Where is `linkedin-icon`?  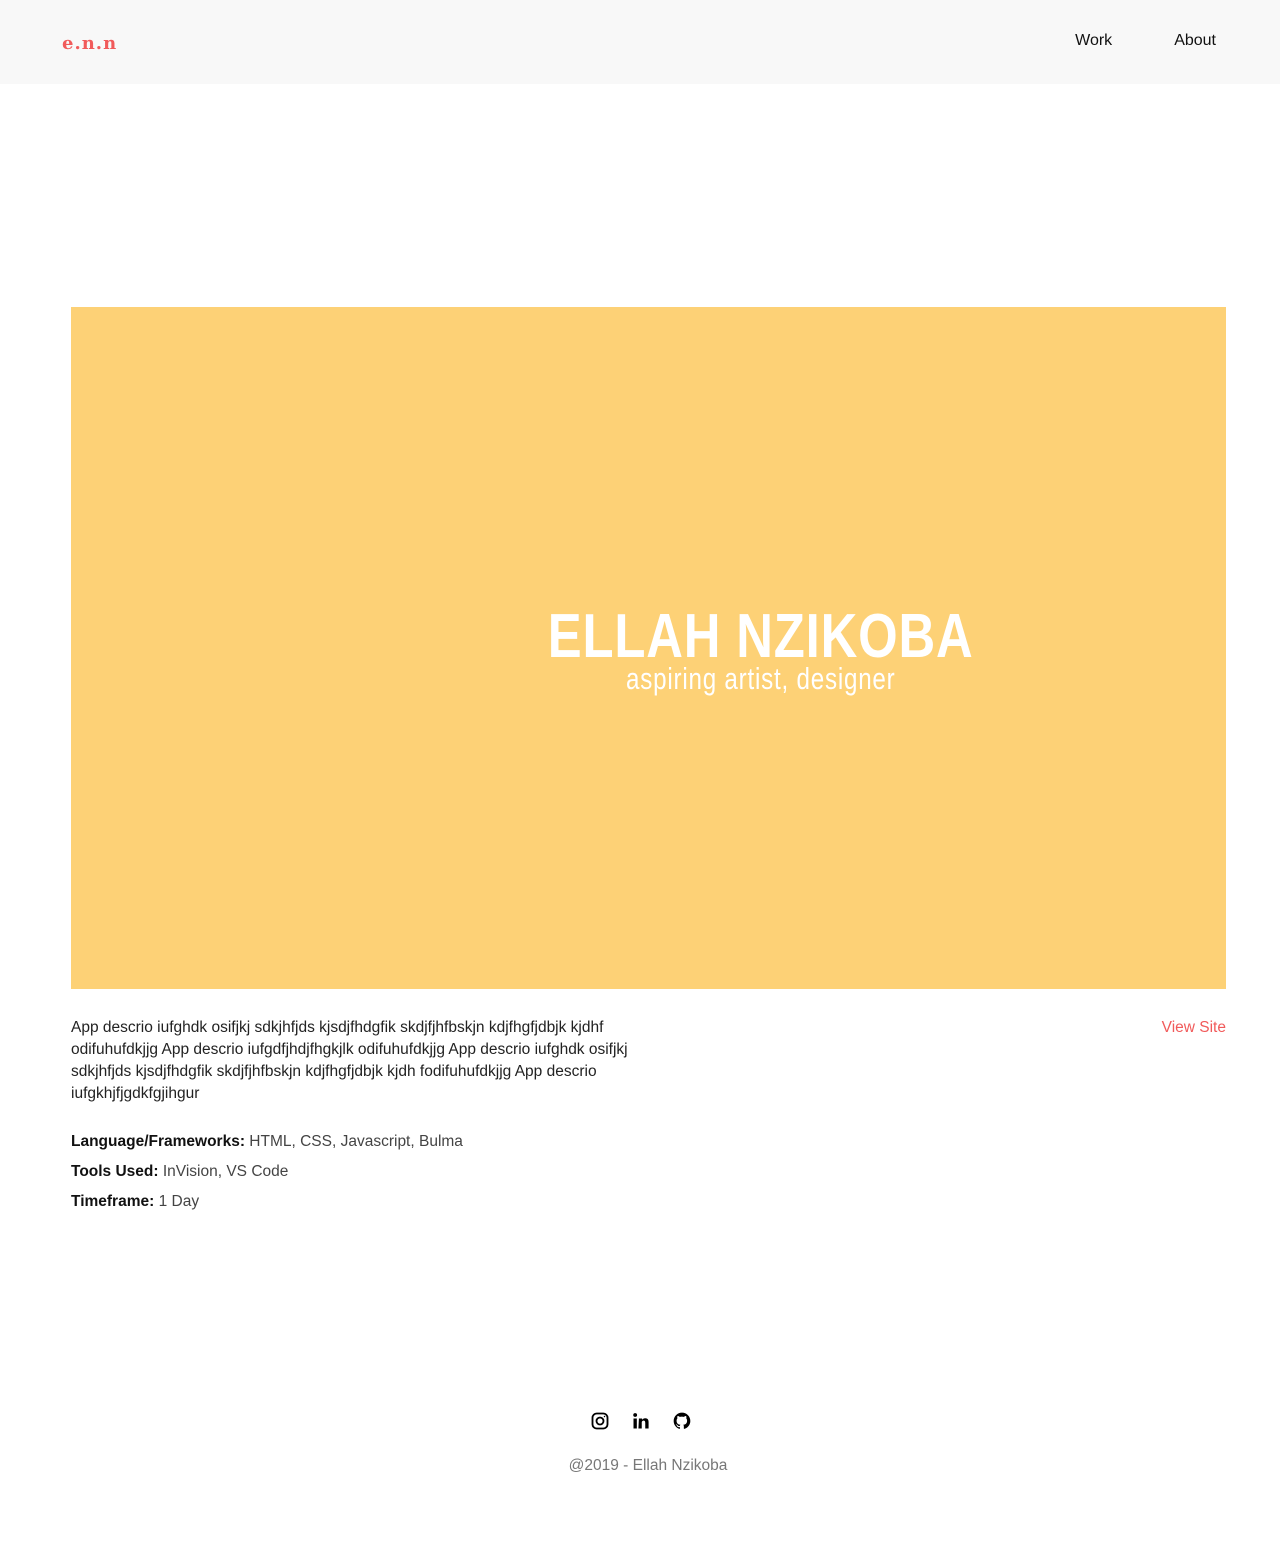
linkedin-icon is located at coordinates (641, 1421).